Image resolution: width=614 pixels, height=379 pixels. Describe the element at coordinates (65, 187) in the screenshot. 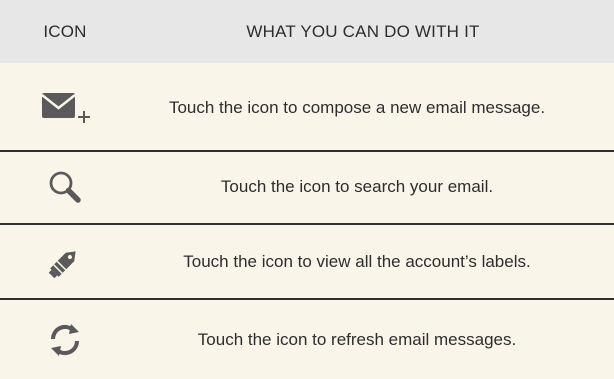

I see `search-icon` at that location.